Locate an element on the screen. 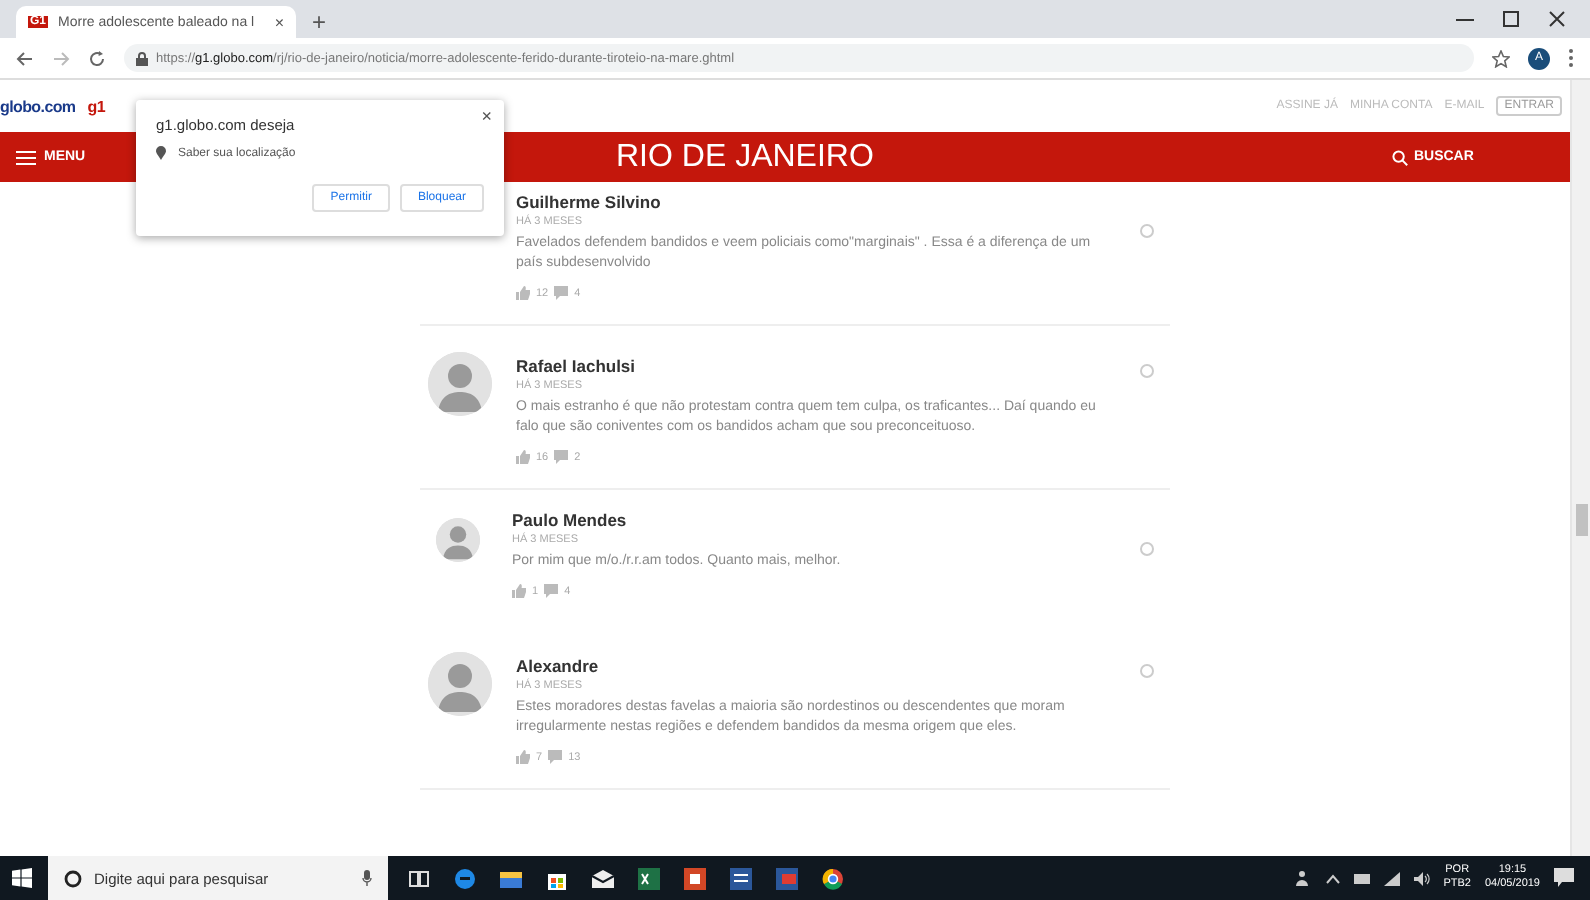  commenter-name: Alexandre is located at coordinates (558, 666).